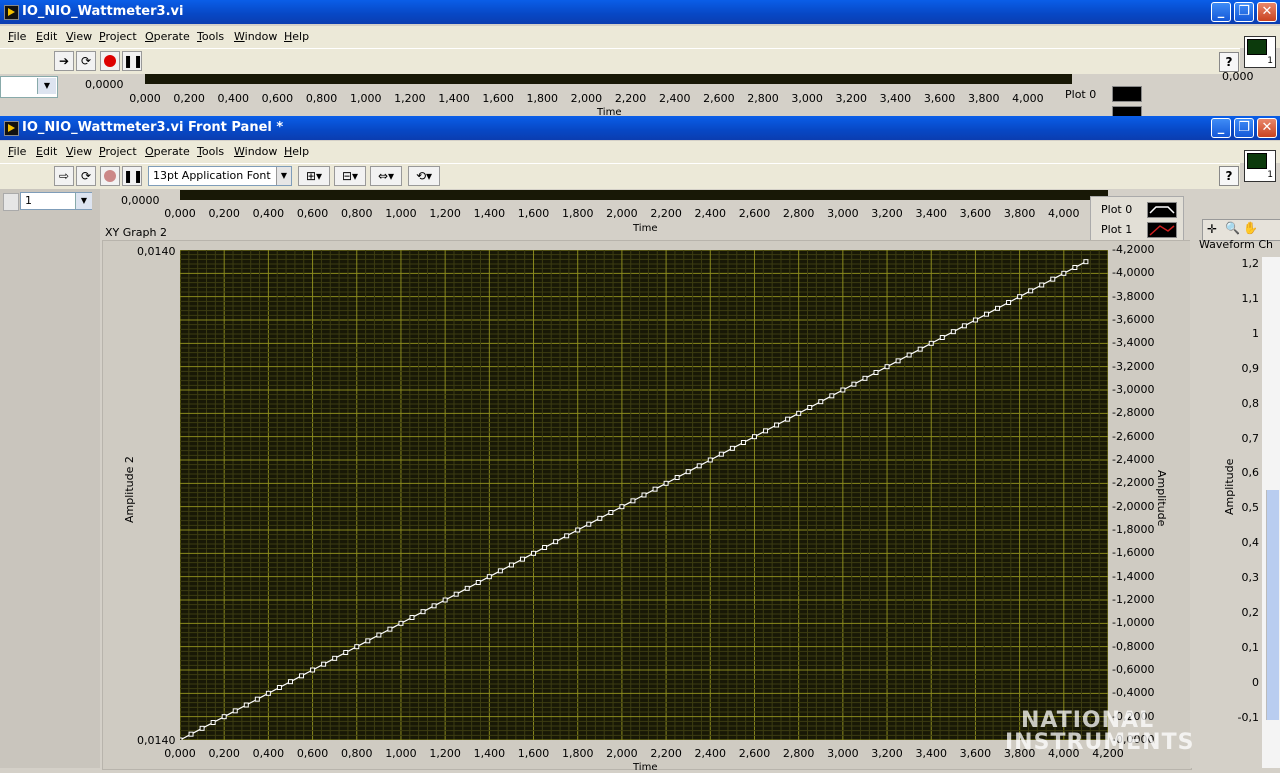 The height and width of the screenshot is (773, 1280). I want to click on y-right-tick-label: -1,2000, so click(1133, 599).